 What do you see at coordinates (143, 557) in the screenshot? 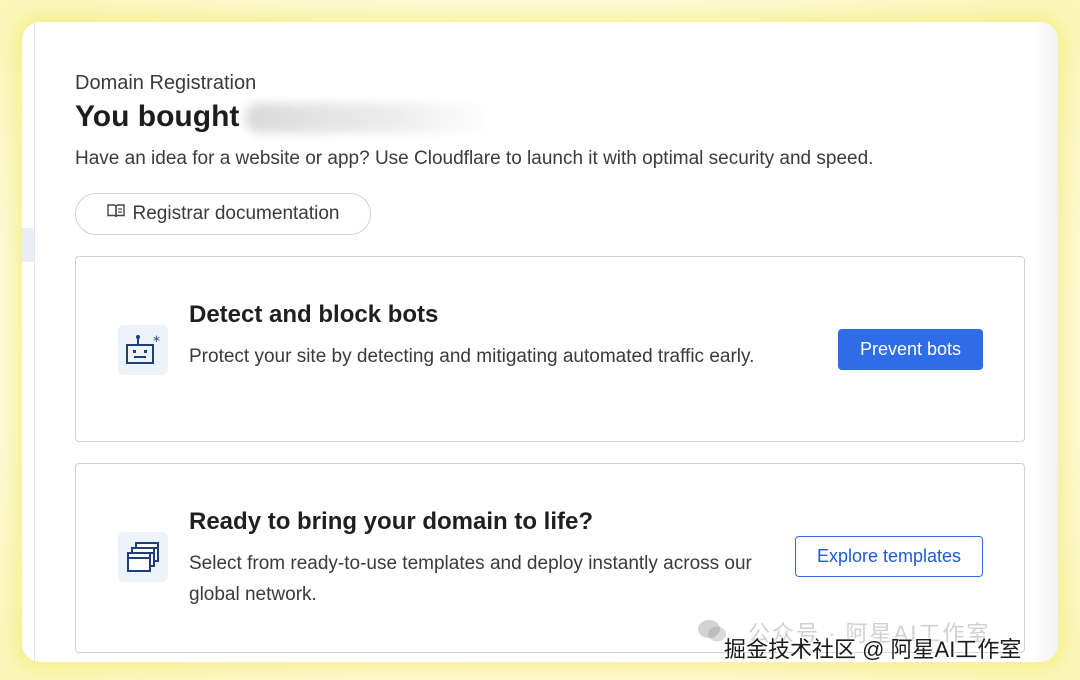
I see `templates-icon` at bounding box center [143, 557].